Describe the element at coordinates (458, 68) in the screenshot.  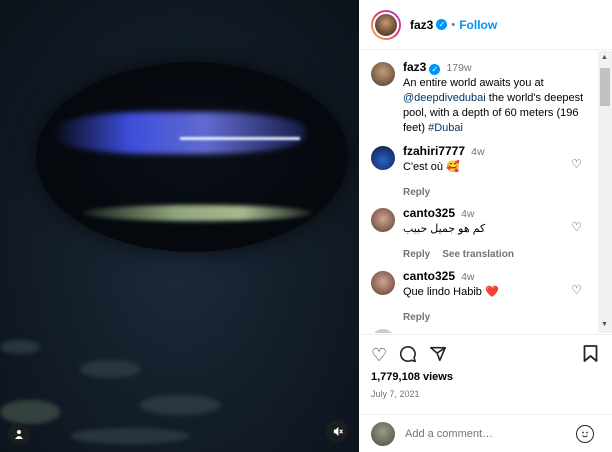
I see `caption-time: 179w` at that location.